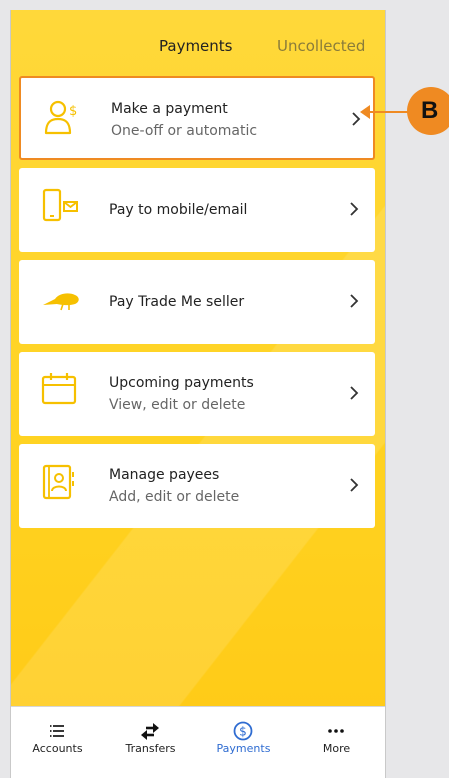 This screenshot has height=778, width=449. What do you see at coordinates (57, 748) in the screenshot?
I see `nav-accounts-label: Accounts` at bounding box center [57, 748].